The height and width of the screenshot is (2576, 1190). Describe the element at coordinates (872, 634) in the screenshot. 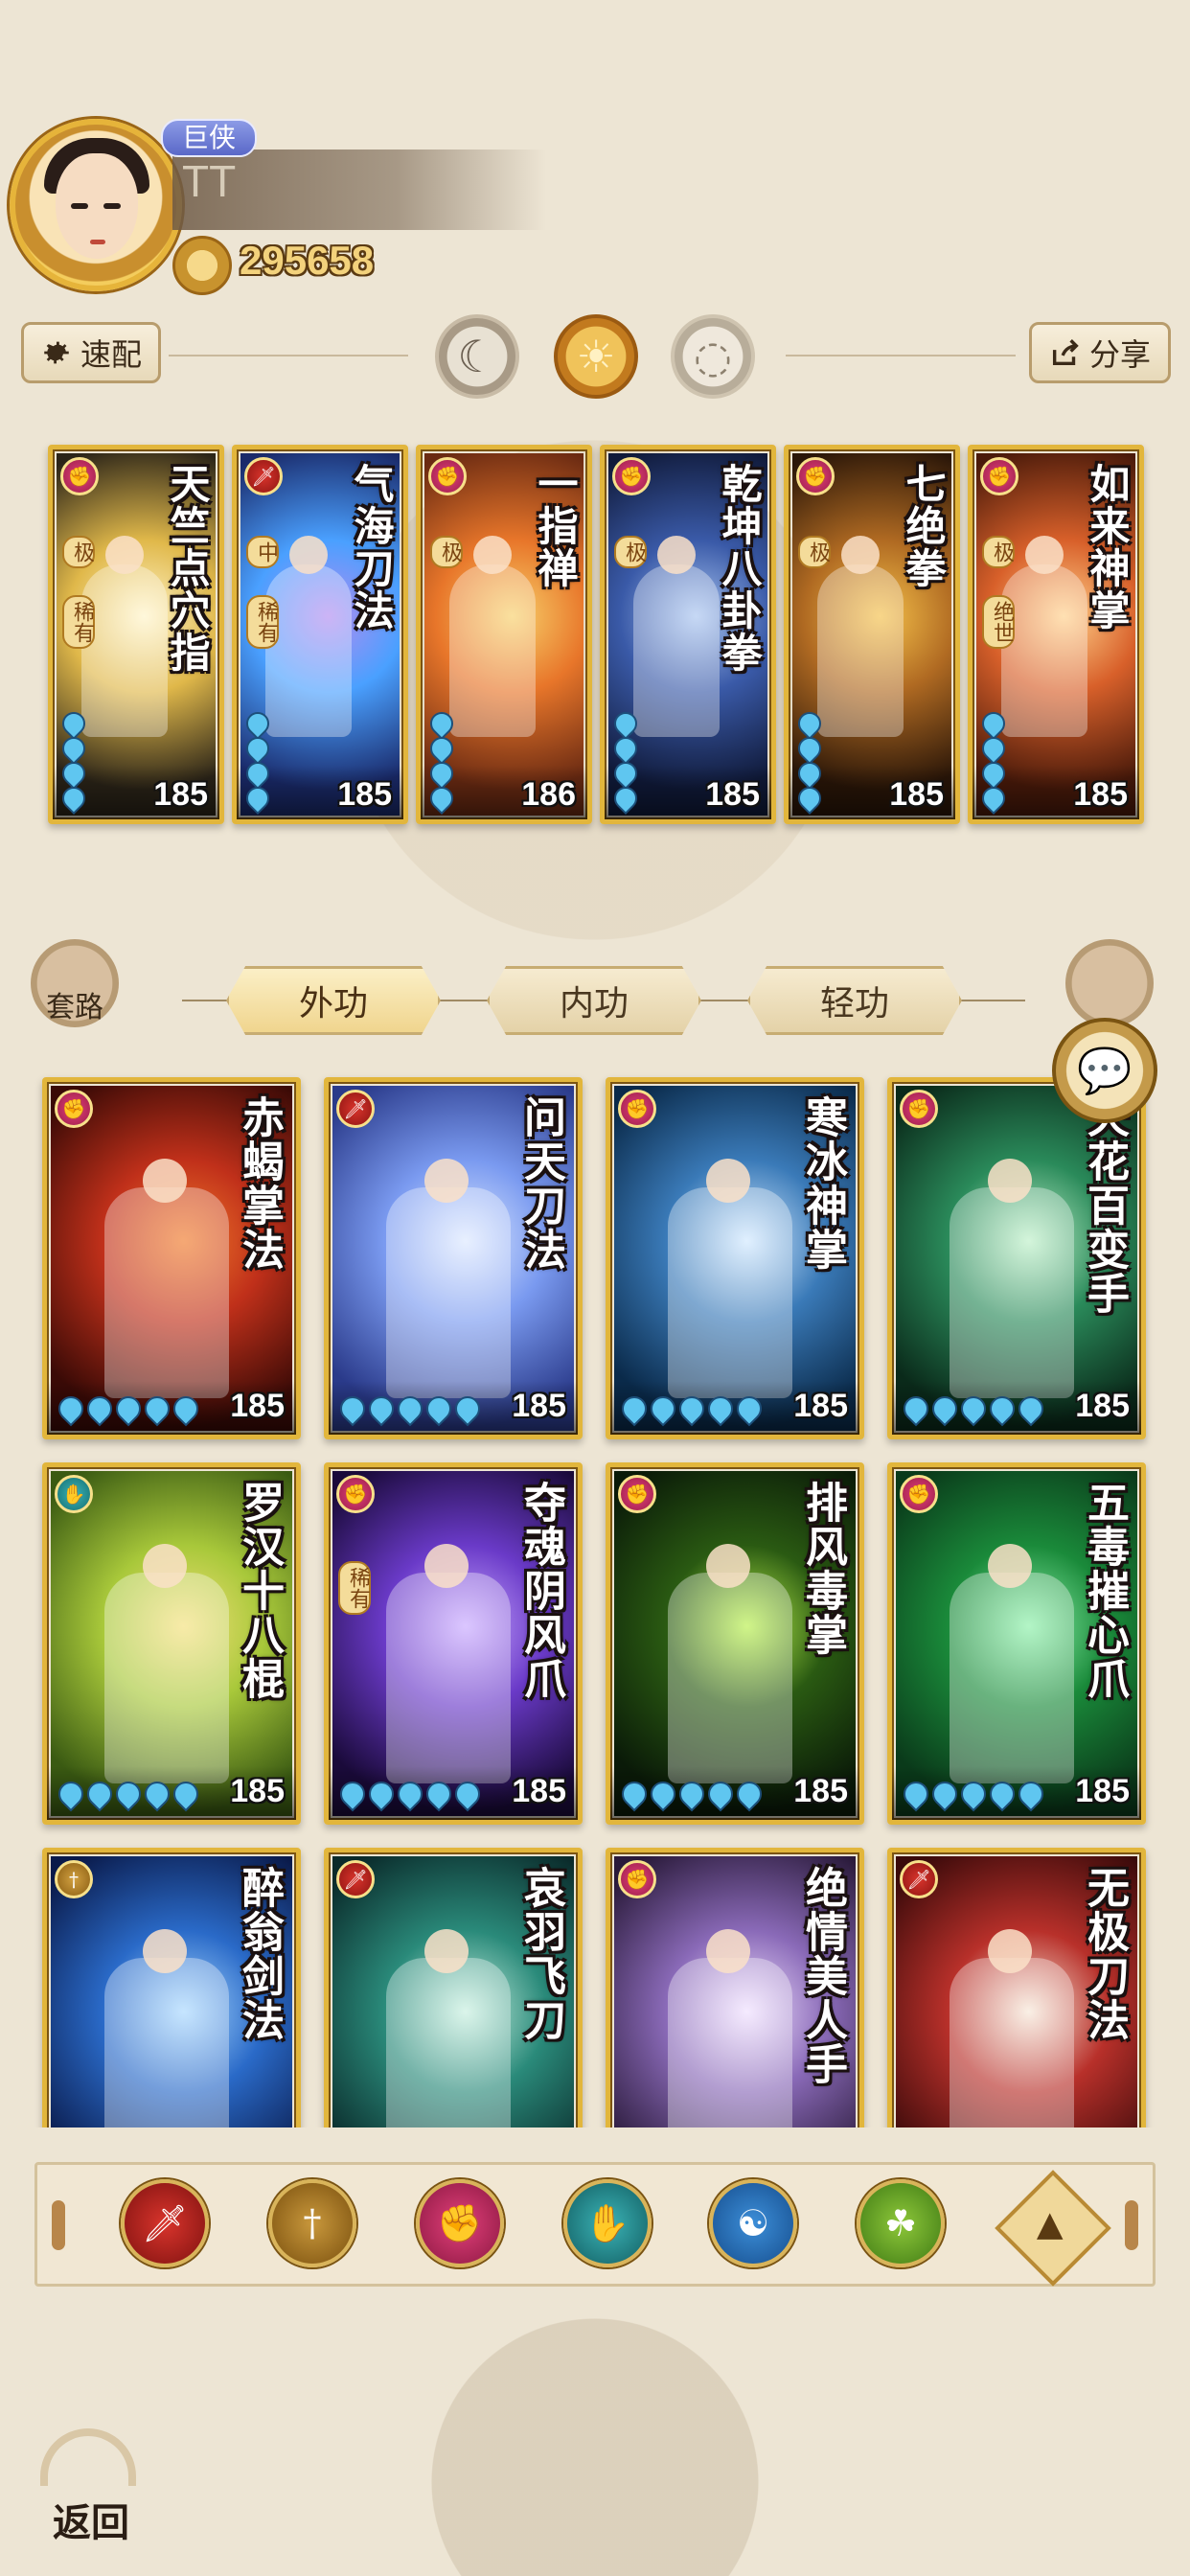

I see `skill-card: ✊ 七绝拳极 185` at that location.